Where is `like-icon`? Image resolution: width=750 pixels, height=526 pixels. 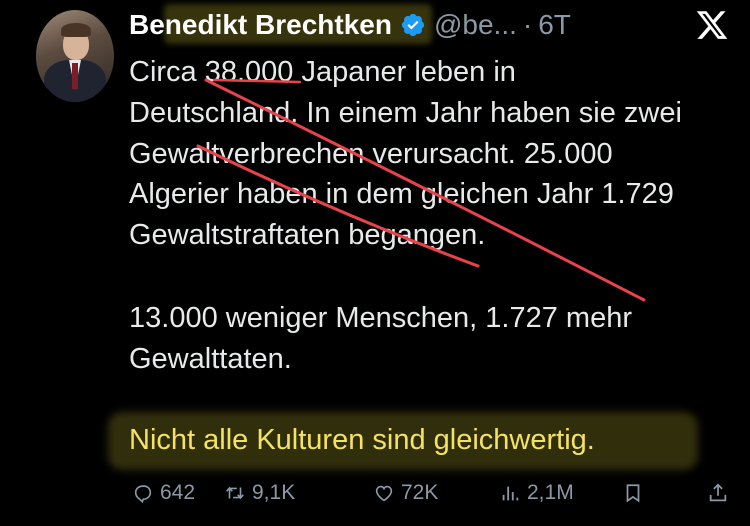 like-icon is located at coordinates (384, 493).